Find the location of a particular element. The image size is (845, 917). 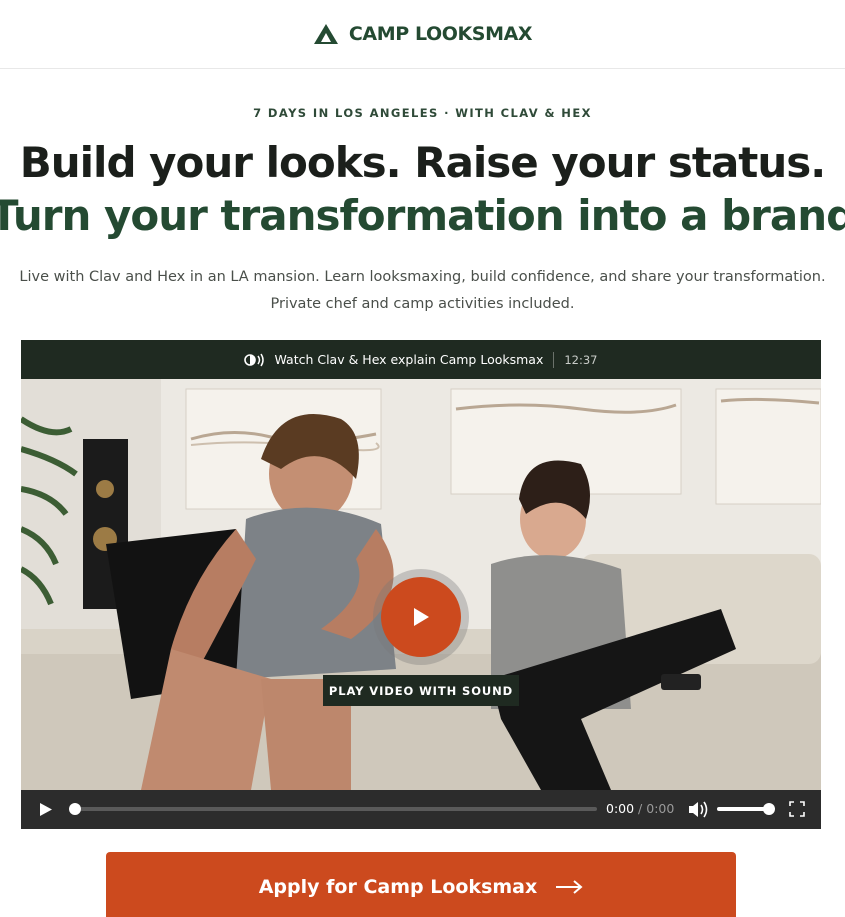

volume-slider-knob is located at coordinates (769, 809).